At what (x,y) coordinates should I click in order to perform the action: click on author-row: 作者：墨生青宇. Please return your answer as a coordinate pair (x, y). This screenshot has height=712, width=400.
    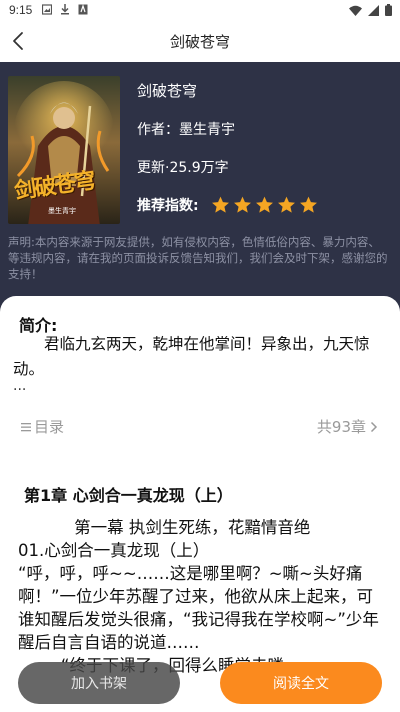
    Looking at the image, I should click on (227, 129).